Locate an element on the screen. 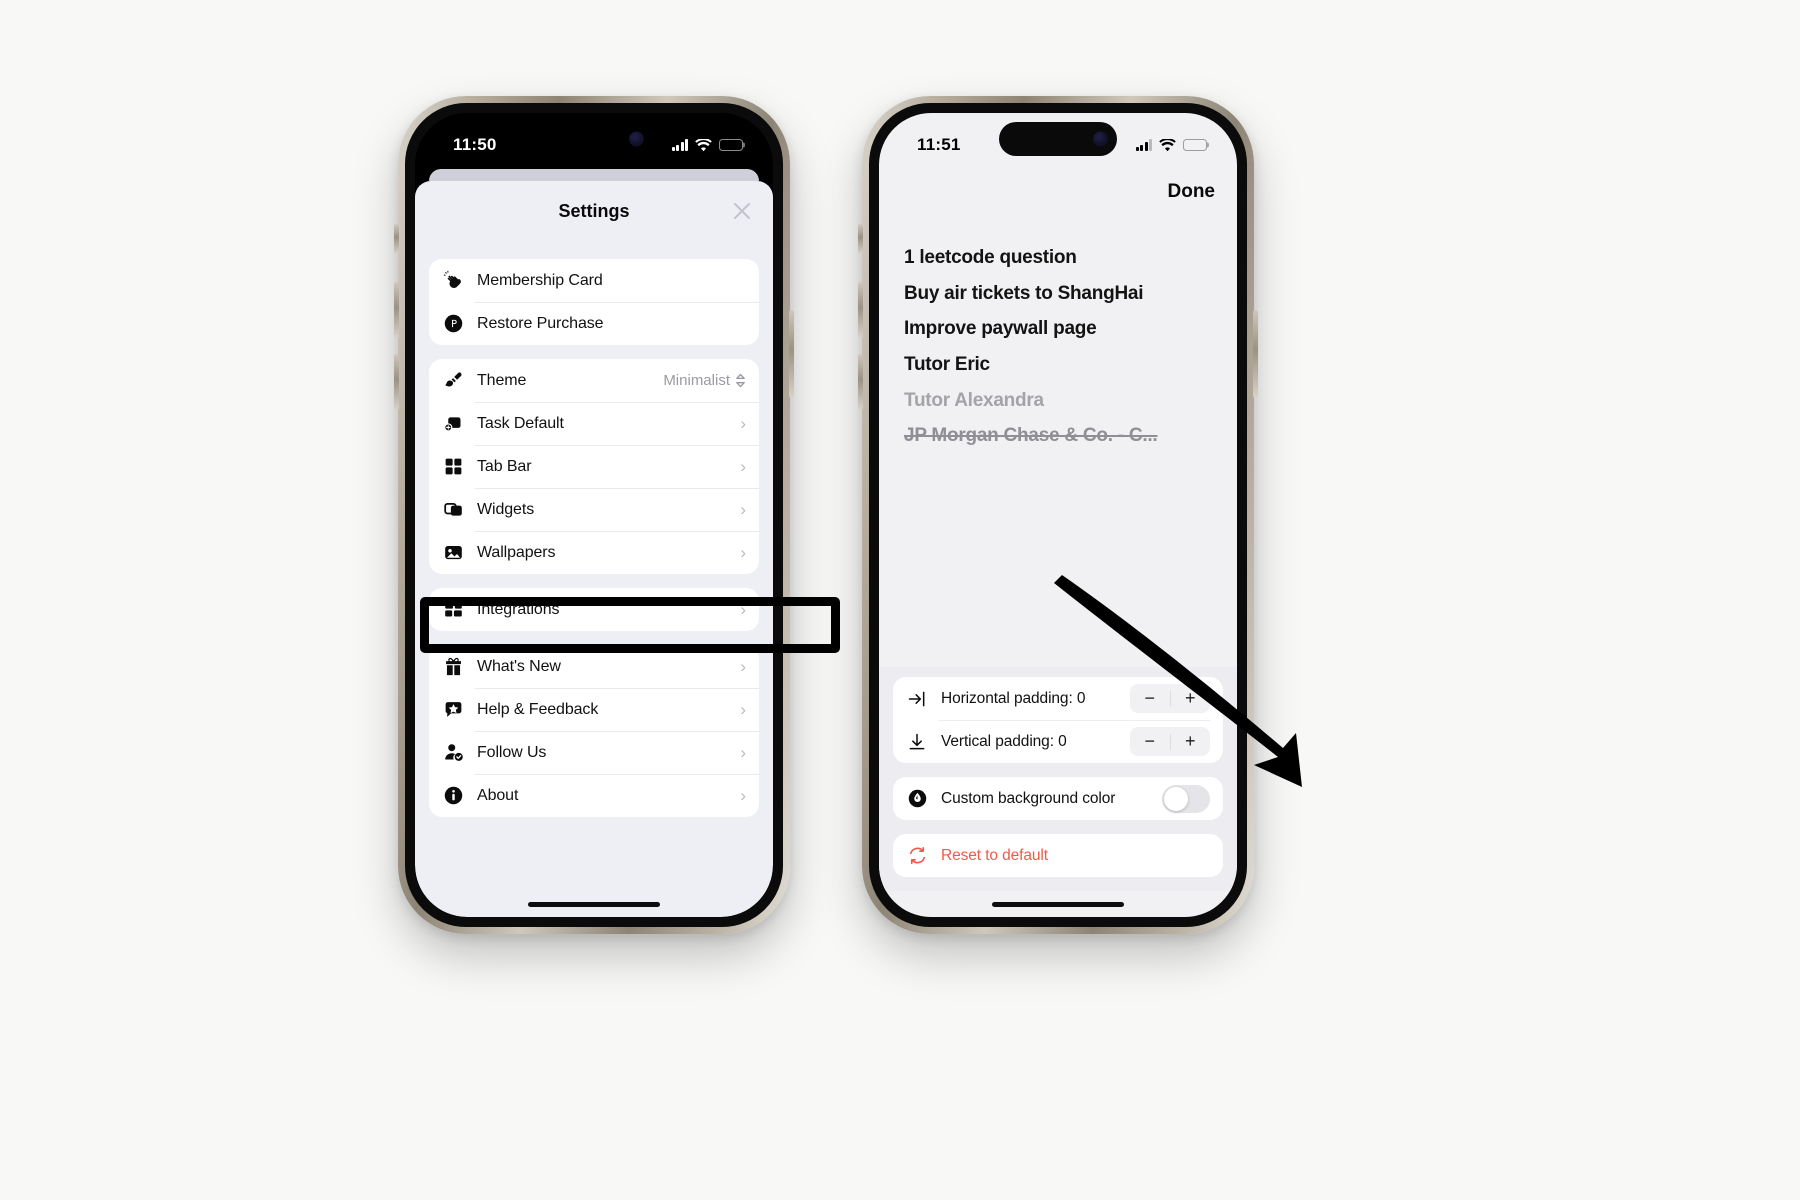  integrations-grid-icon is located at coordinates (453, 610).